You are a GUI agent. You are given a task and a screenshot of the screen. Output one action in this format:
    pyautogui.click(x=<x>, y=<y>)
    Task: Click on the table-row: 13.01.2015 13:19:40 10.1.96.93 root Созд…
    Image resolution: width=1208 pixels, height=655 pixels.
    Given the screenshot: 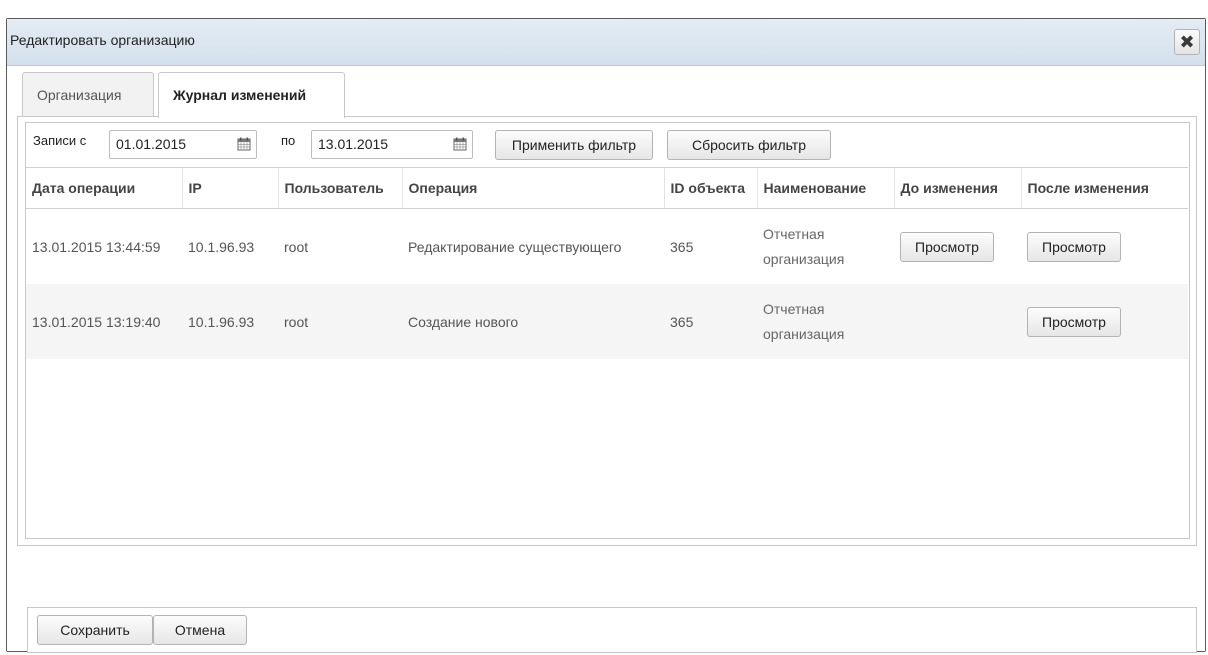 What is the action you would take?
    pyautogui.click(x=607, y=321)
    